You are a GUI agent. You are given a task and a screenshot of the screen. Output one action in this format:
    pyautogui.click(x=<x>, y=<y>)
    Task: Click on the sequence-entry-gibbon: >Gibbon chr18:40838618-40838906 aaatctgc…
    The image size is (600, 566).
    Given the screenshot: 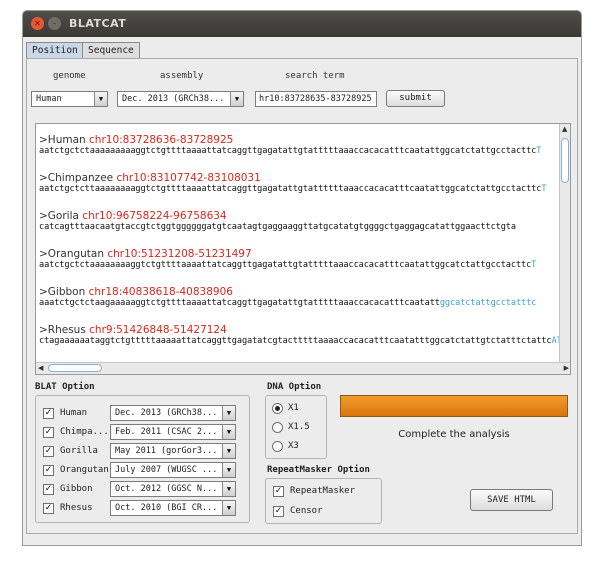 What is the action you would take?
    pyautogui.click(x=287, y=297)
    